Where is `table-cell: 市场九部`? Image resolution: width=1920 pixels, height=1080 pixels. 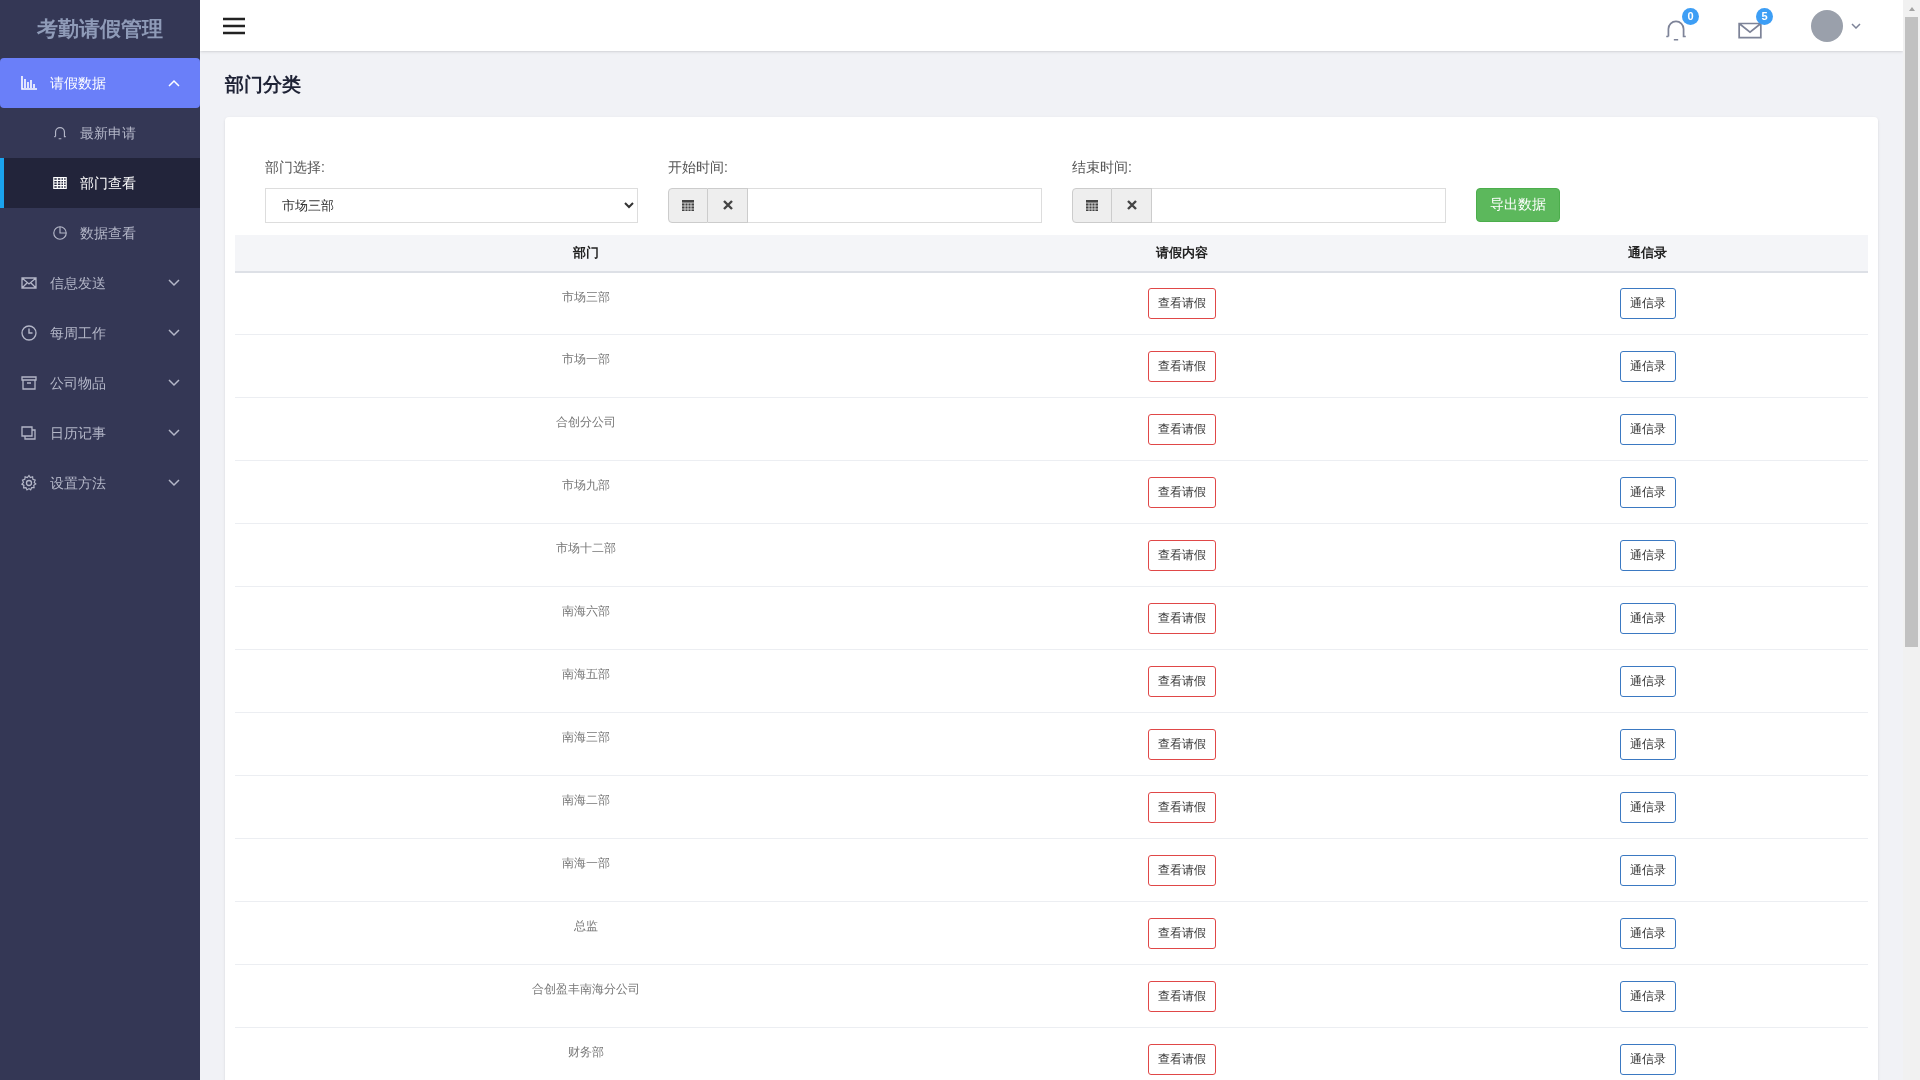 table-cell: 市场九部 is located at coordinates (586, 485).